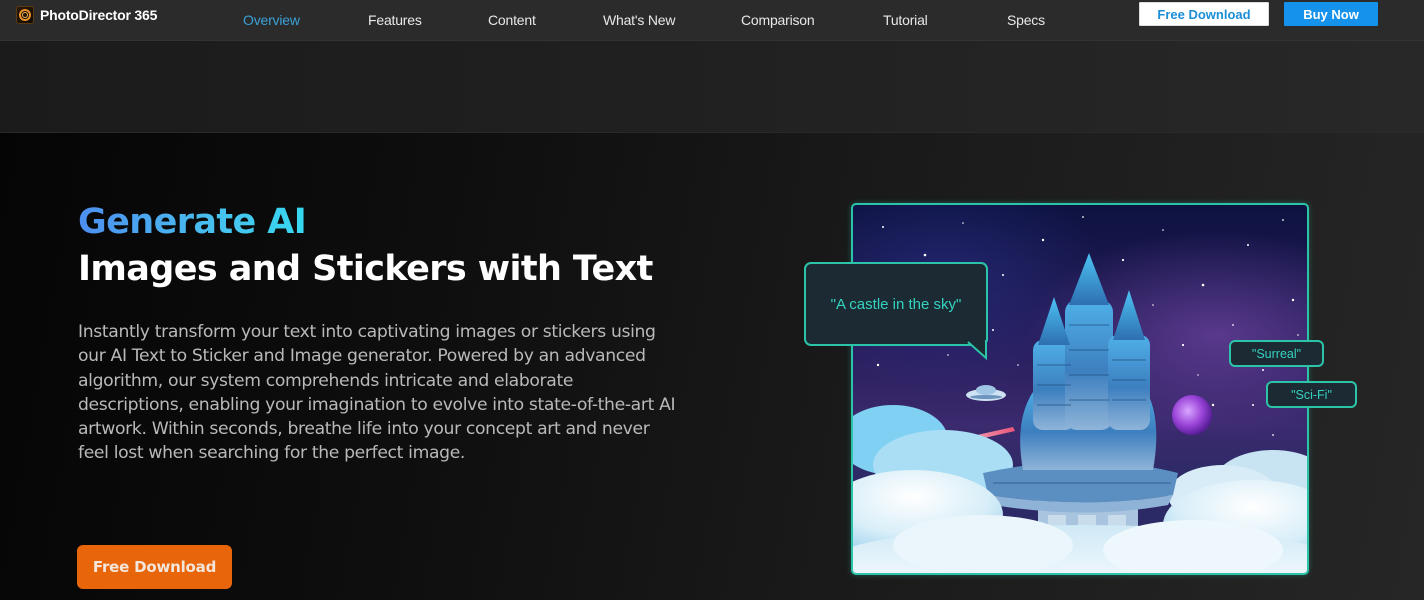 This screenshot has height=600, width=1424. I want to click on castle, so click(1080, 401).